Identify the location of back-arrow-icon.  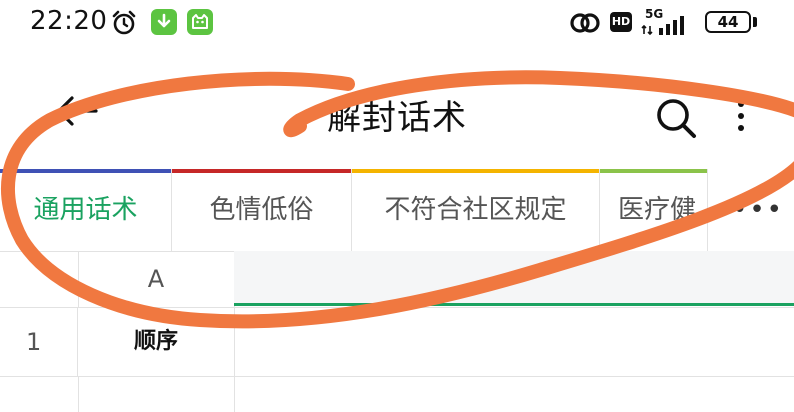
(76, 111).